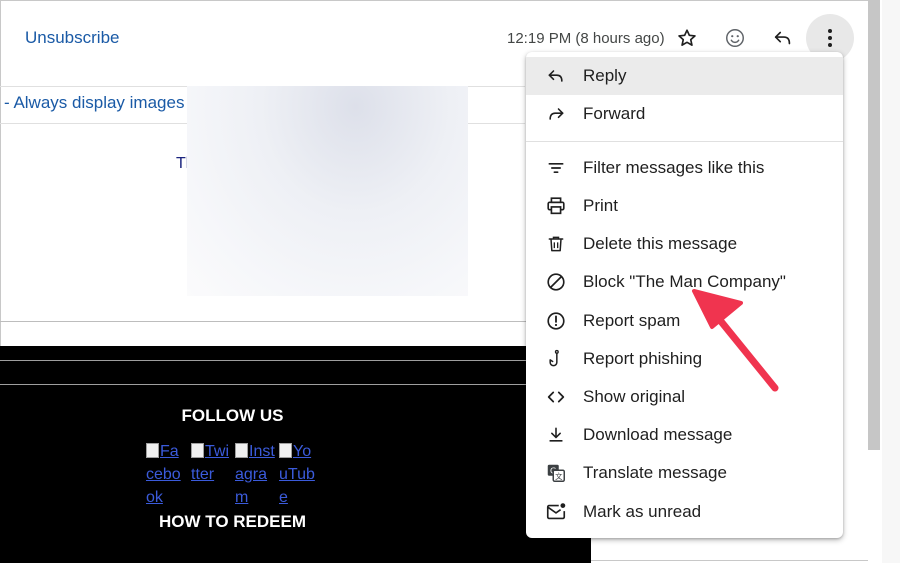 The image size is (900, 563). I want to click on translate-icon: G文, so click(556, 473).